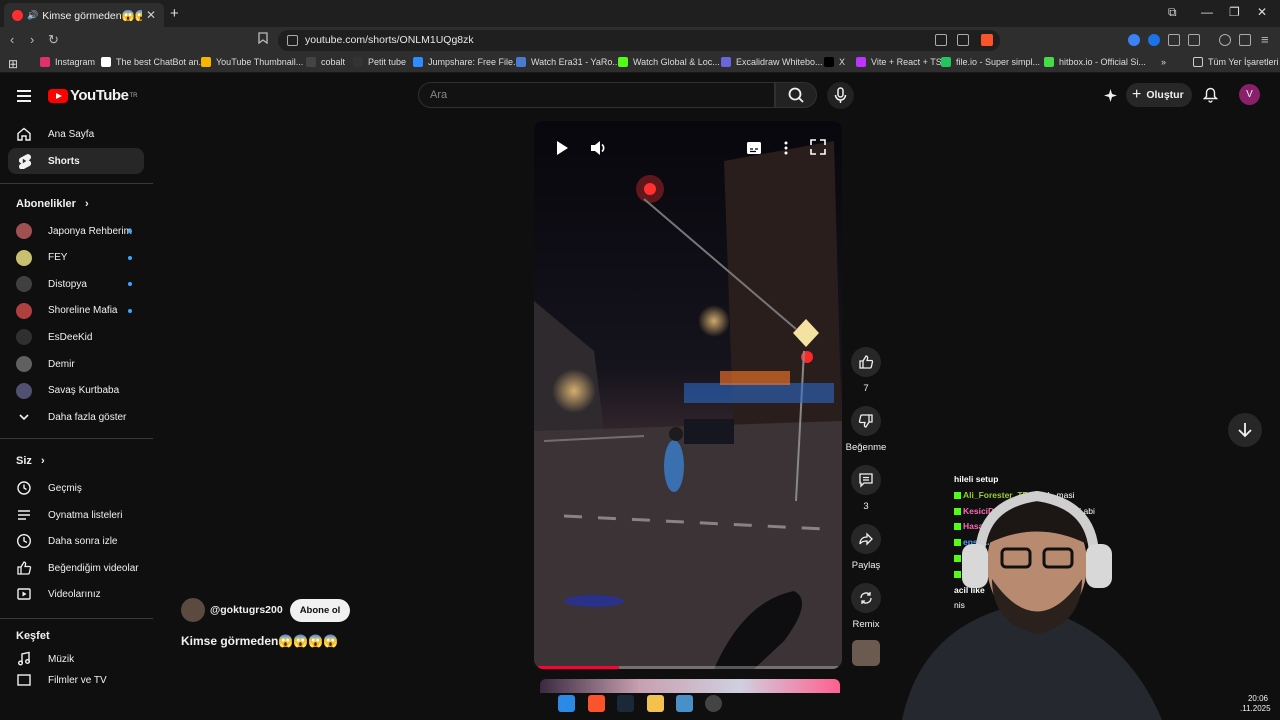 The width and height of the screenshot is (1280, 720). What do you see at coordinates (30, 461) in the screenshot?
I see `you-heading: Siz ›` at bounding box center [30, 461].